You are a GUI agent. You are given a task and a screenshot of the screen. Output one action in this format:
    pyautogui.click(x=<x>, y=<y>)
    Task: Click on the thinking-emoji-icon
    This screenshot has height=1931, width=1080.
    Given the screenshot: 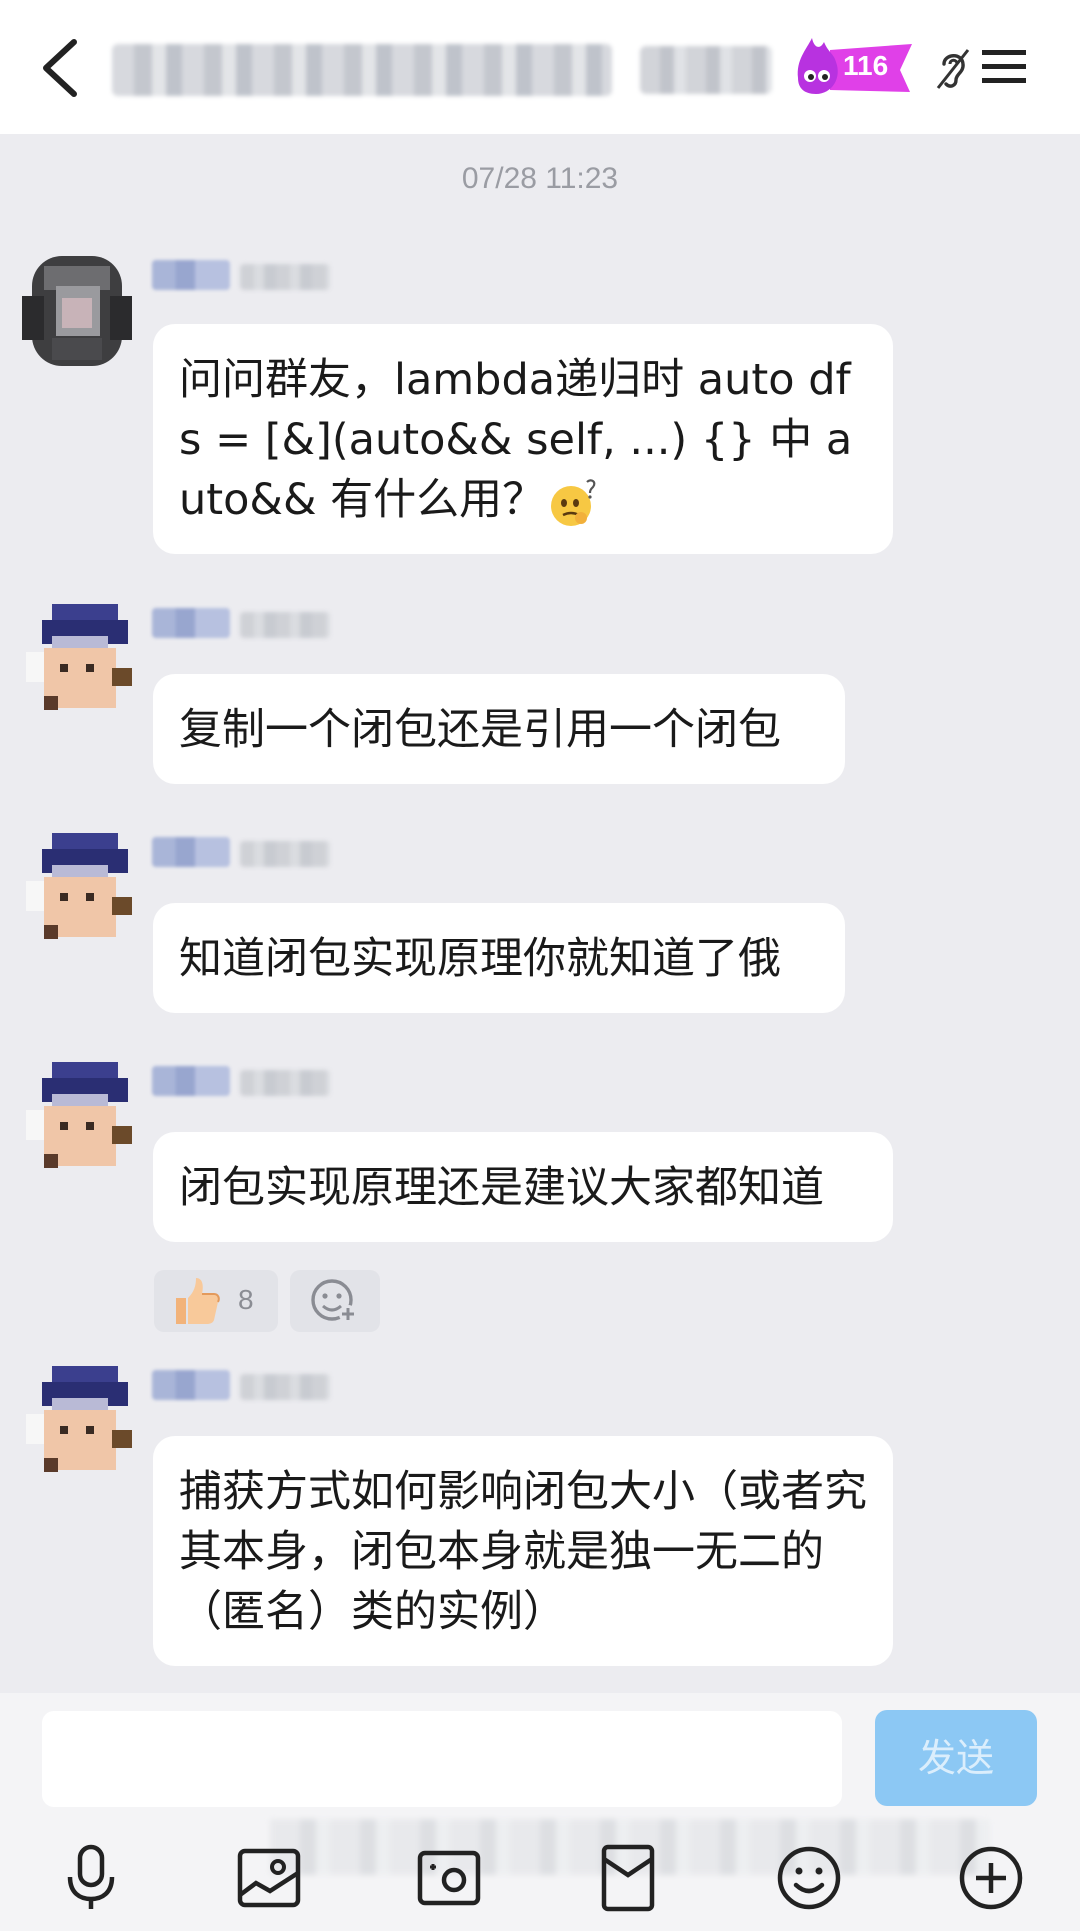 What is the action you would take?
    pyautogui.click(x=573, y=502)
    